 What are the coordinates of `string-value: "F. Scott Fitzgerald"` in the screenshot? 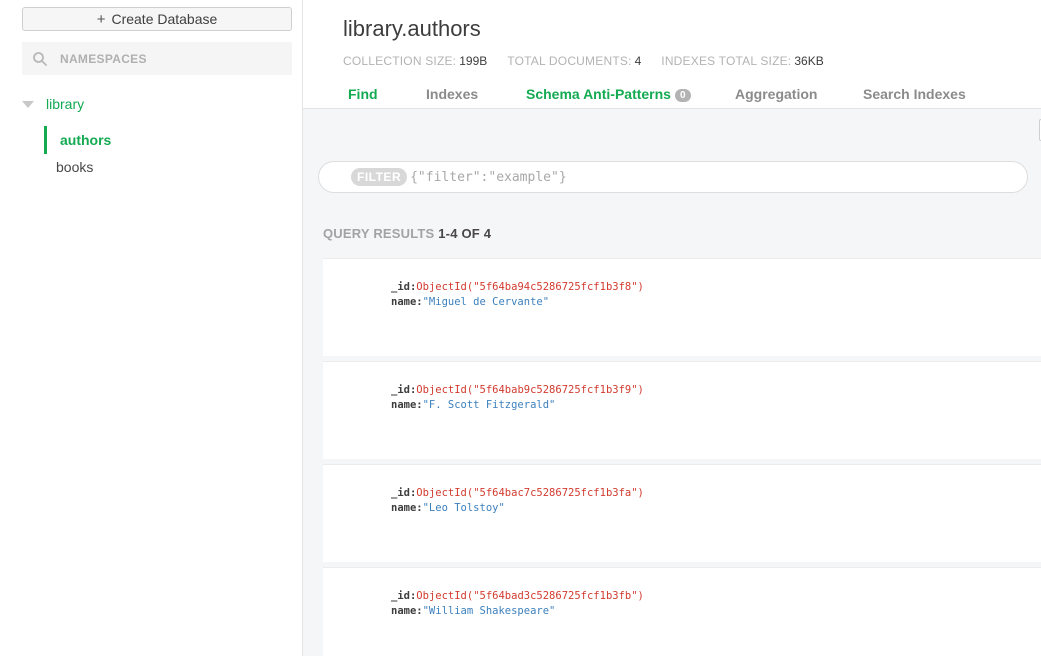 It's located at (489, 405).